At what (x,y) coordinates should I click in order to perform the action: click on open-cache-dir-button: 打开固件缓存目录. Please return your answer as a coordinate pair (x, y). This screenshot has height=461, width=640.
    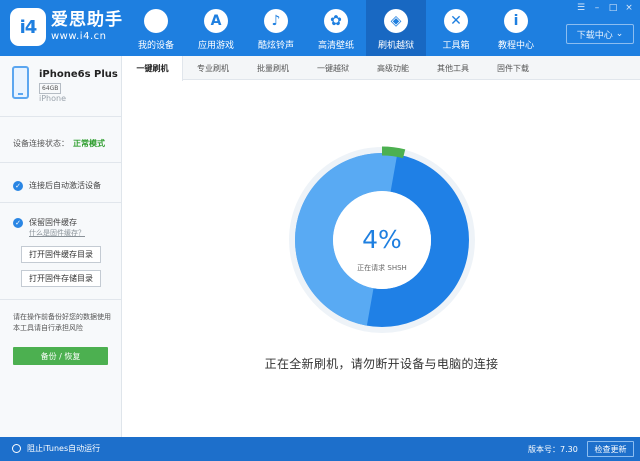
    Looking at the image, I should click on (61, 254).